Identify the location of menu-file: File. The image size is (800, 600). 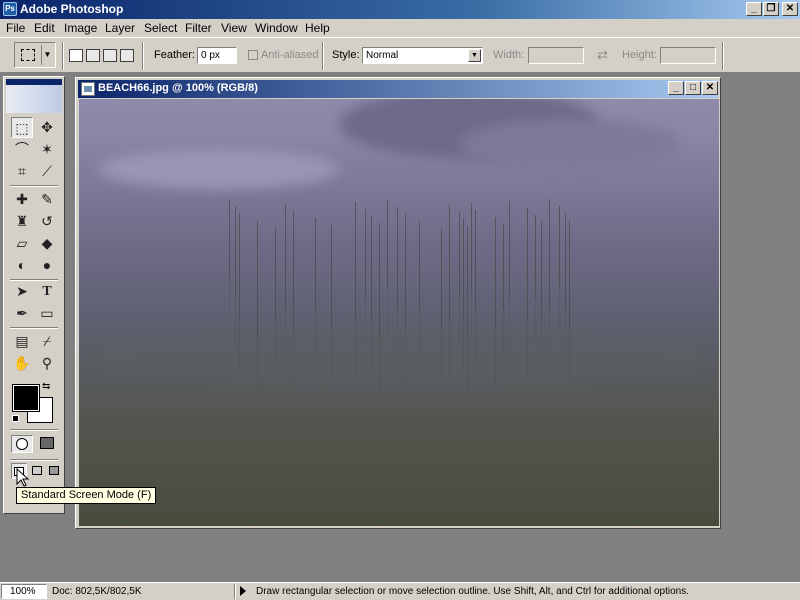
(15, 28).